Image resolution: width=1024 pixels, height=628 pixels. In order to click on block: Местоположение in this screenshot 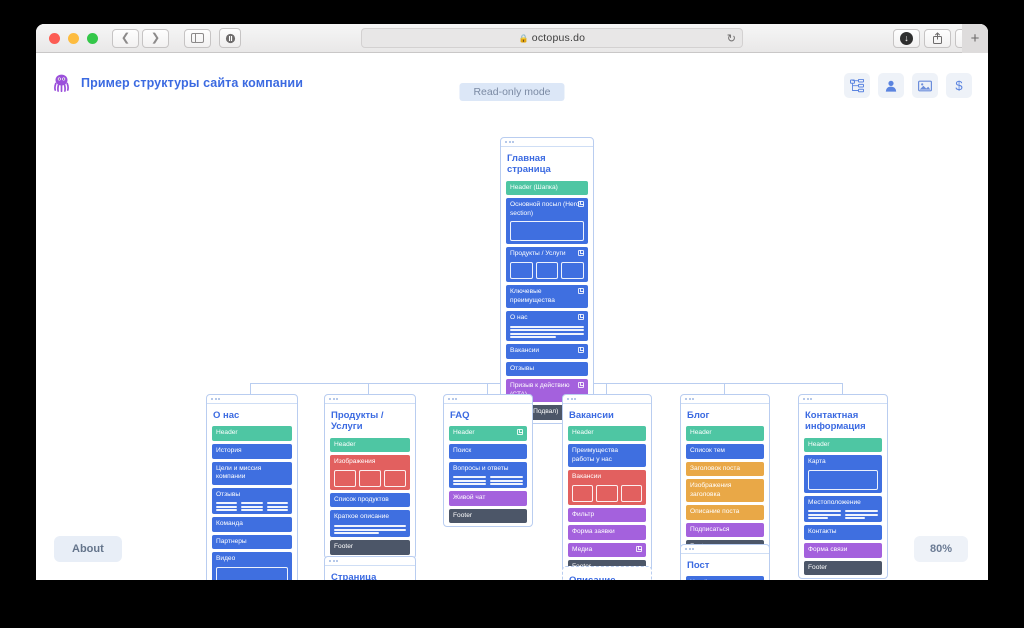, I will do `click(843, 509)`.